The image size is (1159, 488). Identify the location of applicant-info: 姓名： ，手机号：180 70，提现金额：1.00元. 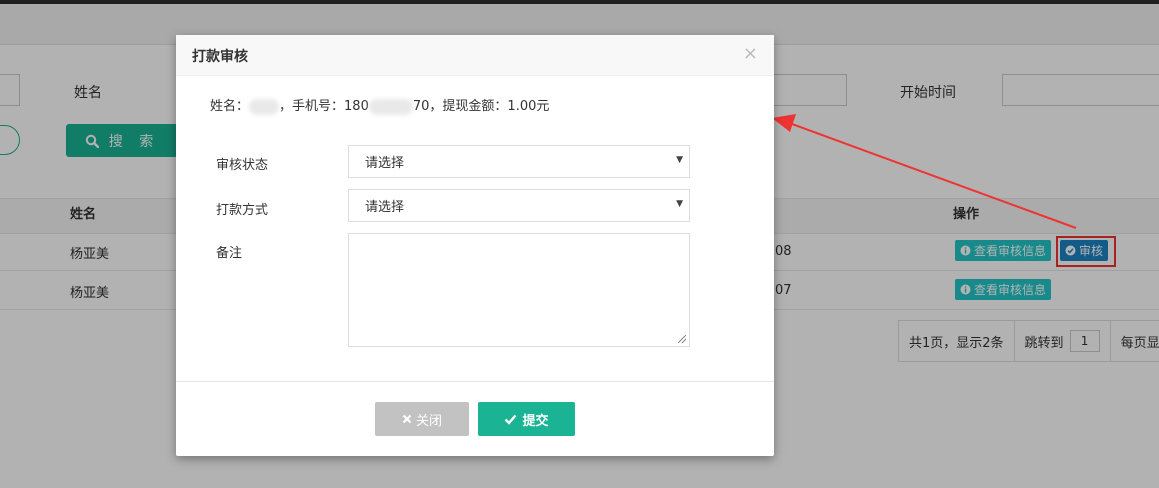
(379, 105).